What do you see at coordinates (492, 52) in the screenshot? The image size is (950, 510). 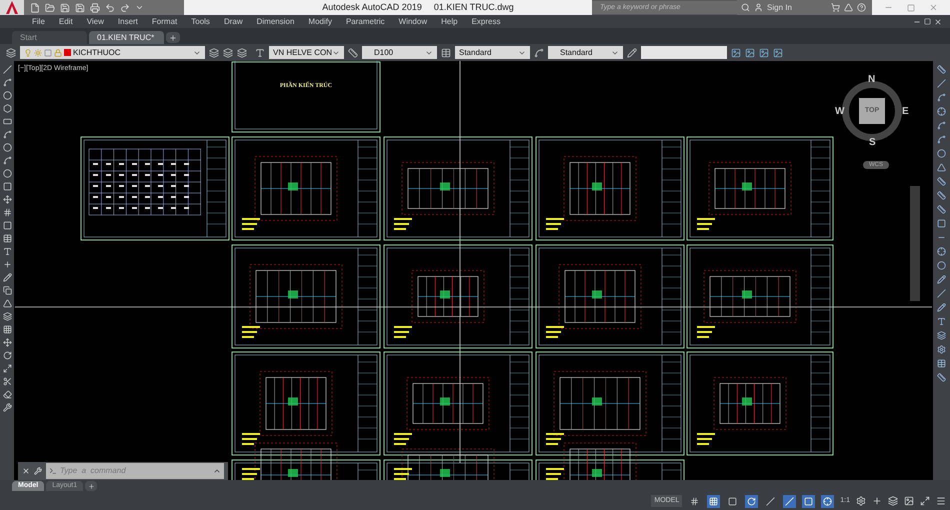 I see `table-style-dropdown: Standard` at bounding box center [492, 52].